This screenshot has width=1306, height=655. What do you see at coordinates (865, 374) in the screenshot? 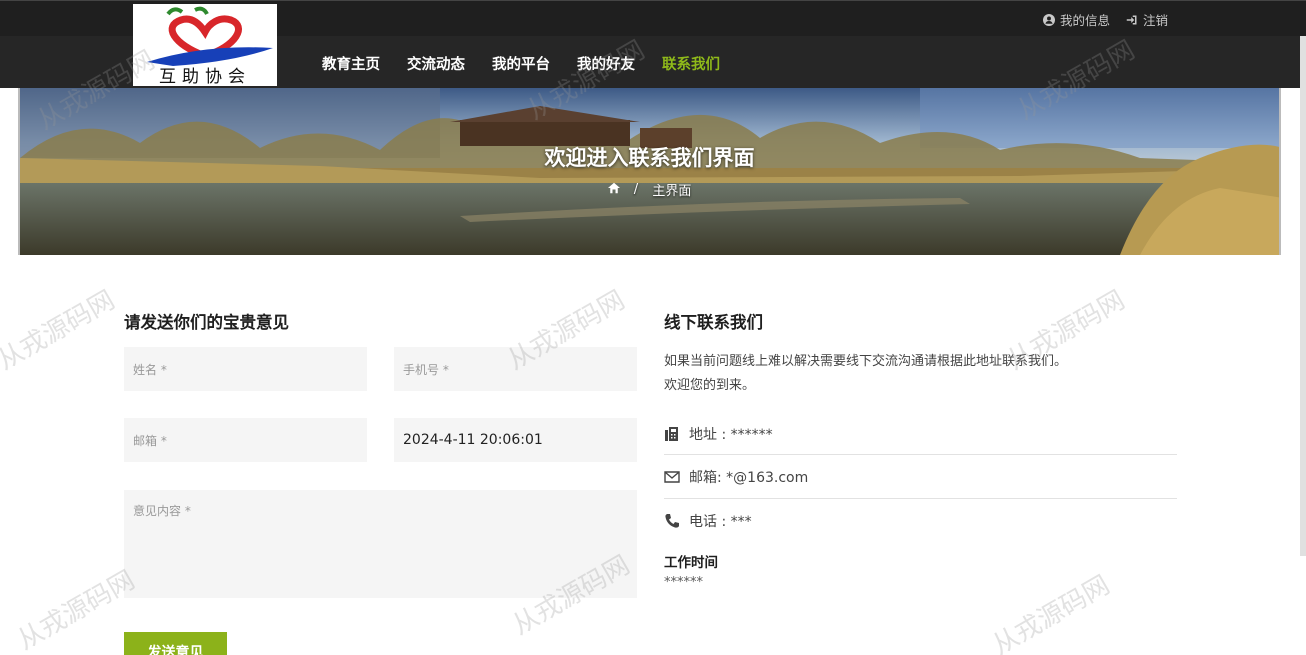
I see `contact-description: 如果当前问题线上难以解决需要线下交流沟通请根据此地址联系我们。 欢迎您的到来。` at bounding box center [865, 374].